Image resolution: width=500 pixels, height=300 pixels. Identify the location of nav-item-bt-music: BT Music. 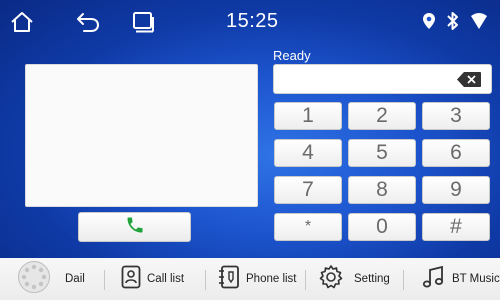
(461, 279).